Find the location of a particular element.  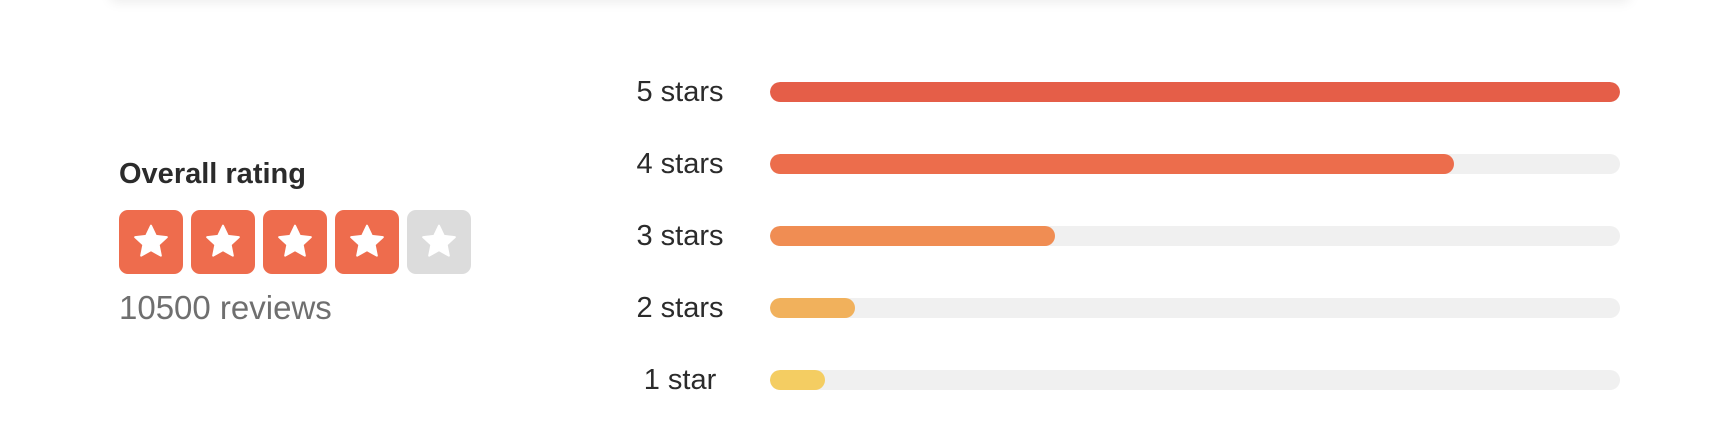

rating-row-label: 4 stars is located at coordinates (680, 164).